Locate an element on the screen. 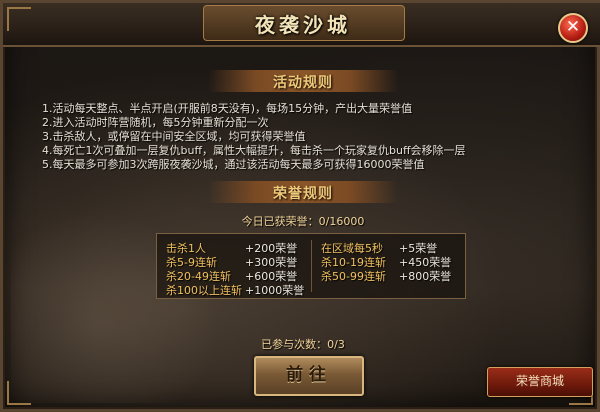 This screenshot has height=412, width=600. window-title: 夜袭沙城 is located at coordinates (303, 25).